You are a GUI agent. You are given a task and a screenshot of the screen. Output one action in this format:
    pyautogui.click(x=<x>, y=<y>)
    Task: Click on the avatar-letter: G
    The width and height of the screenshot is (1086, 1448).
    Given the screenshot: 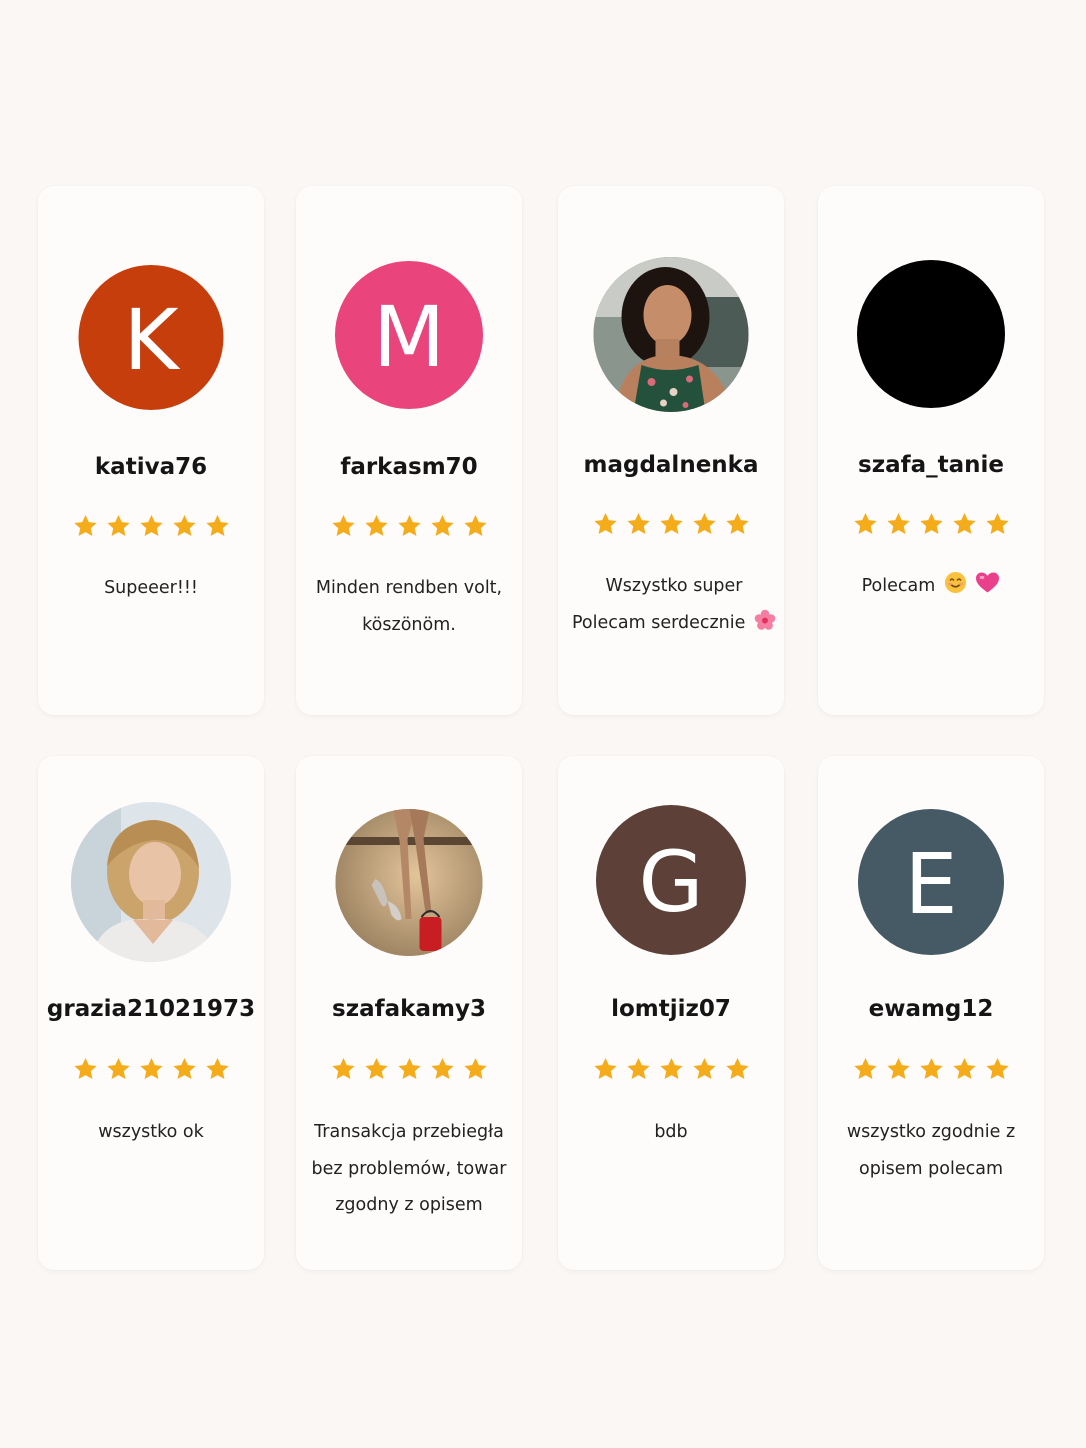 What is the action you would take?
    pyautogui.click(x=671, y=882)
    